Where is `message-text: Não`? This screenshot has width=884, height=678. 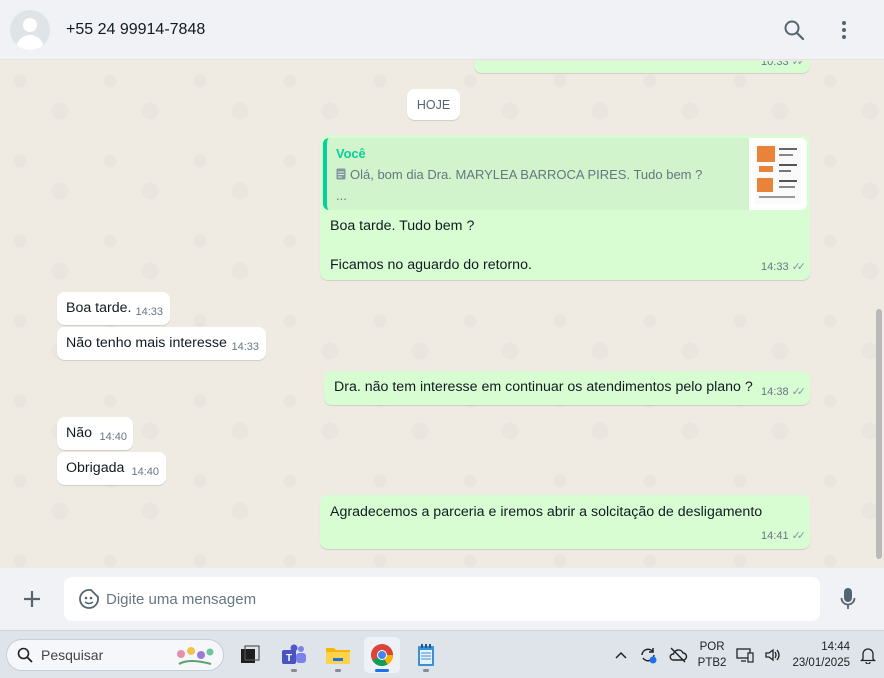
message-text: Não is located at coordinates (79, 433).